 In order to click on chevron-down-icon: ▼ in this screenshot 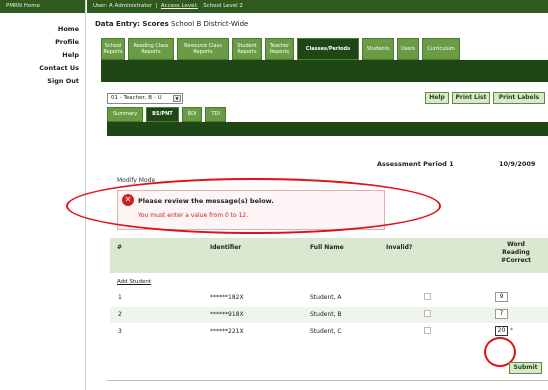, I will do `click(177, 98)`.